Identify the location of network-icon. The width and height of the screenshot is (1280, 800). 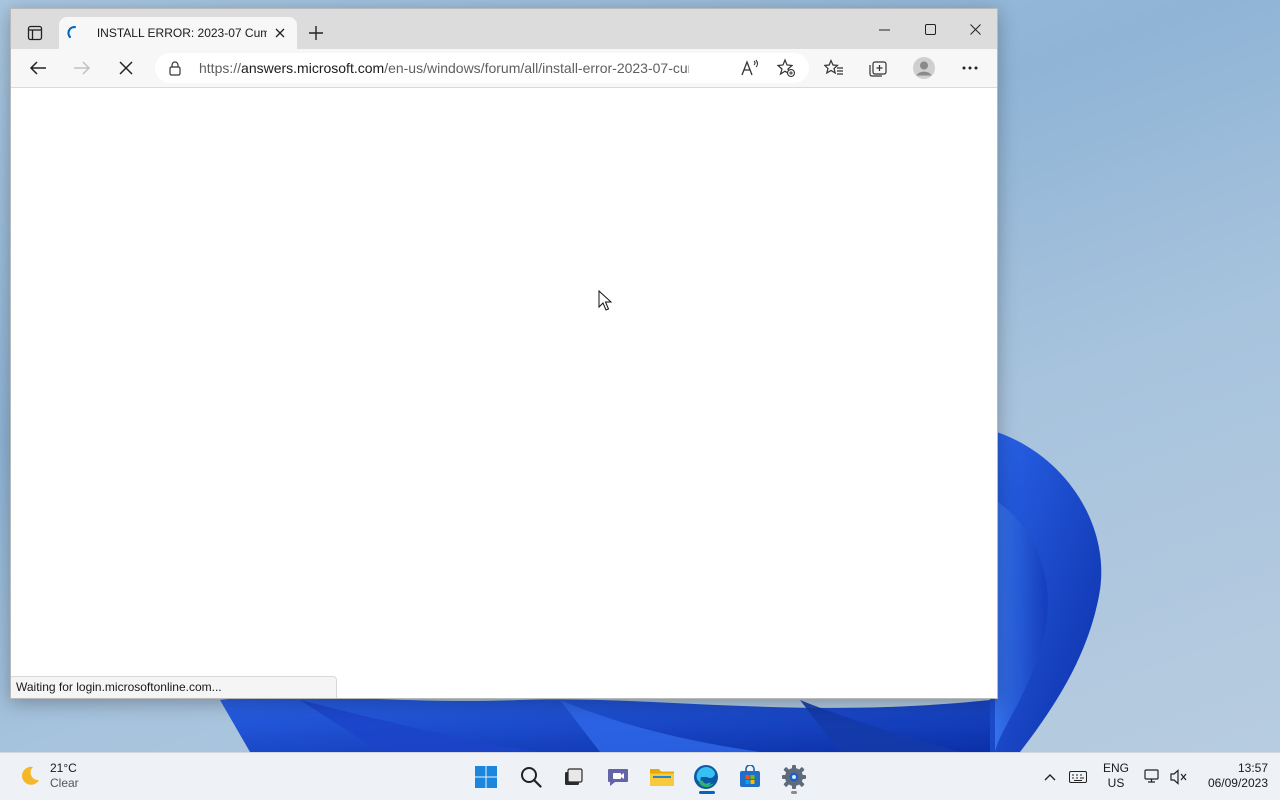
(1151, 776).